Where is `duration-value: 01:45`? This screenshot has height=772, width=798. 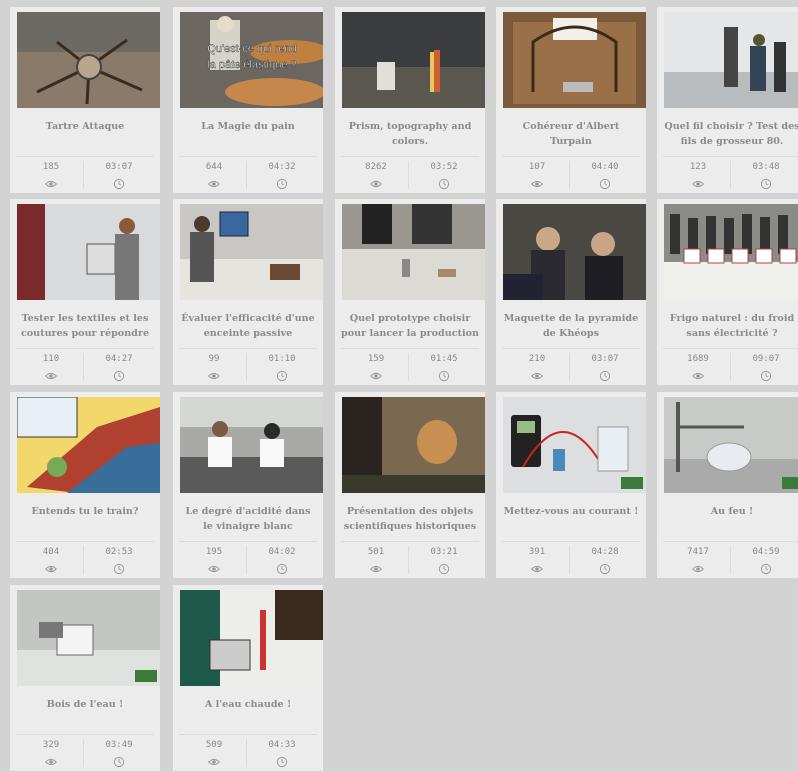 duration-value: 01:45 is located at coordinates (444, 359).